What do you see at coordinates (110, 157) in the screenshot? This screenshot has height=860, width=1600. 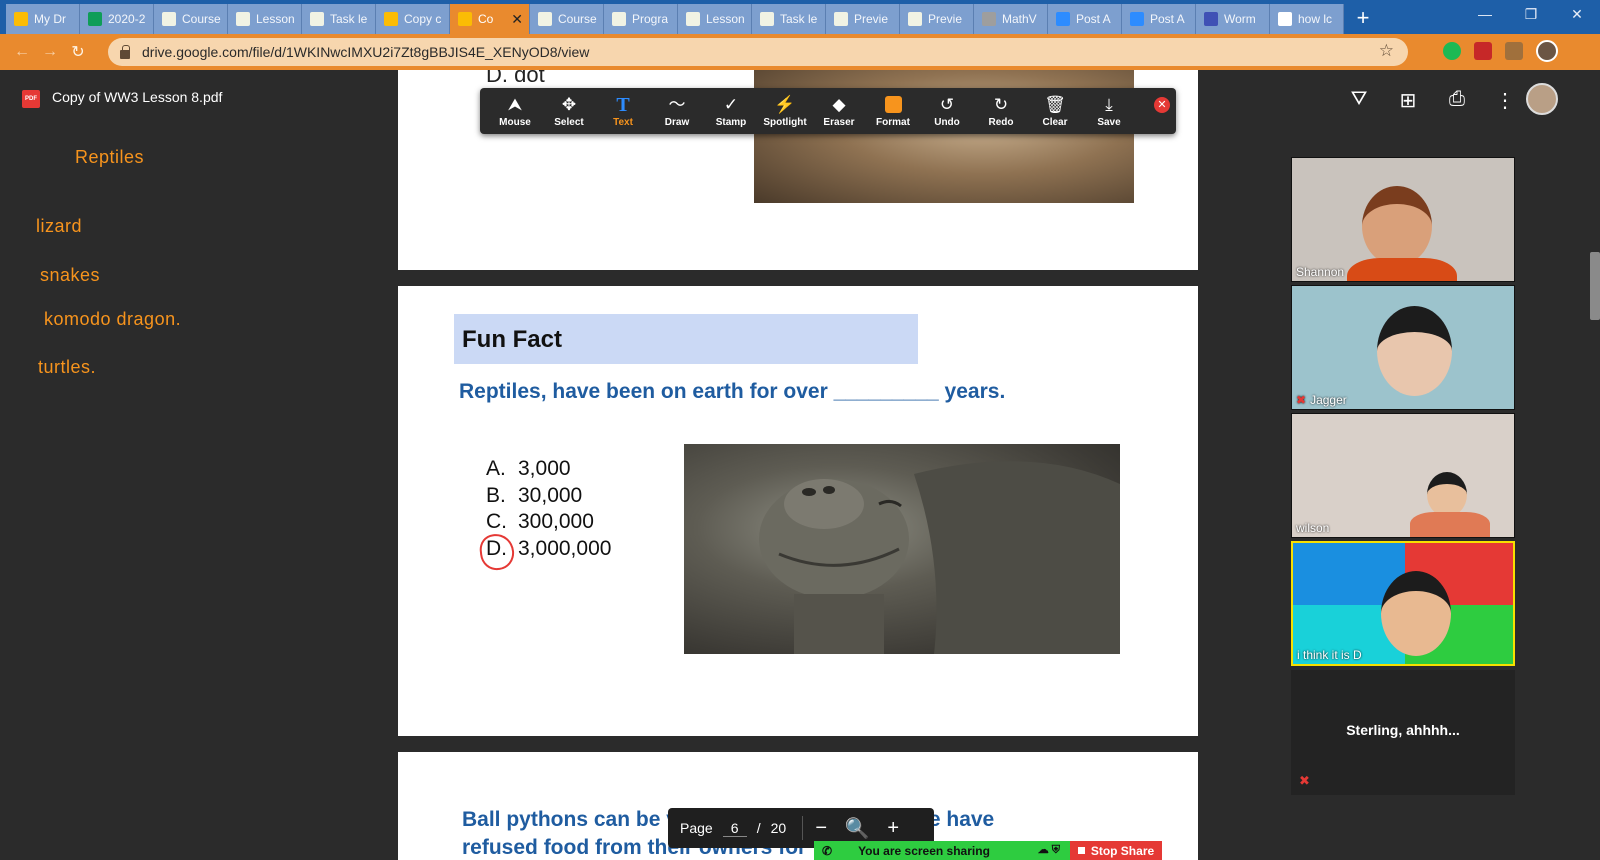 I see `note-heading: Reptiles` at bounding box center [110, 157].